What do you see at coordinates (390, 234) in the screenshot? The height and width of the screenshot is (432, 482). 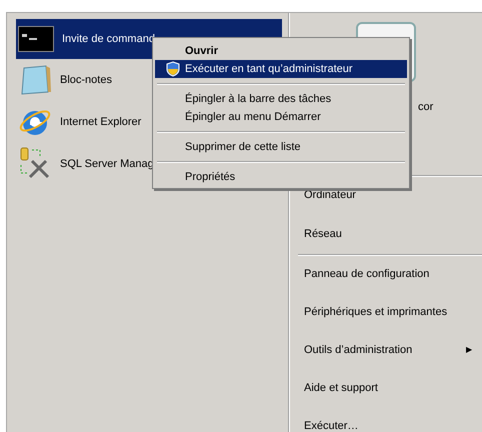 I see `menu-link: Réseau` at bounding box center [390, 234].